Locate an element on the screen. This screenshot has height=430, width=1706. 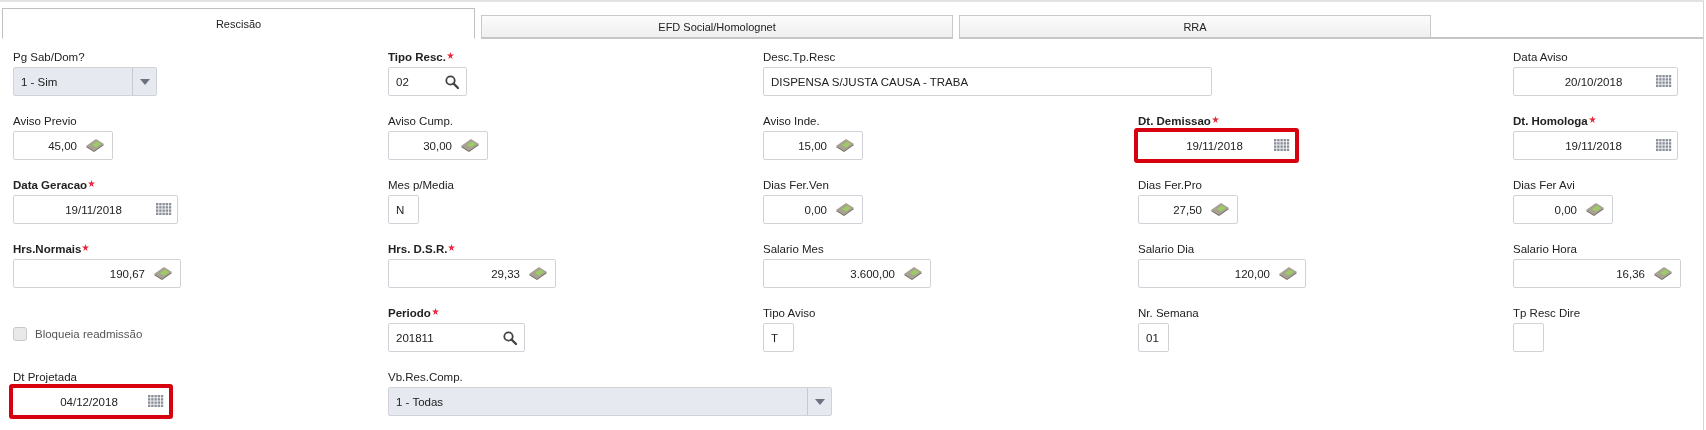
field-label: Salario Hora is located at coordinates (1545, 249).